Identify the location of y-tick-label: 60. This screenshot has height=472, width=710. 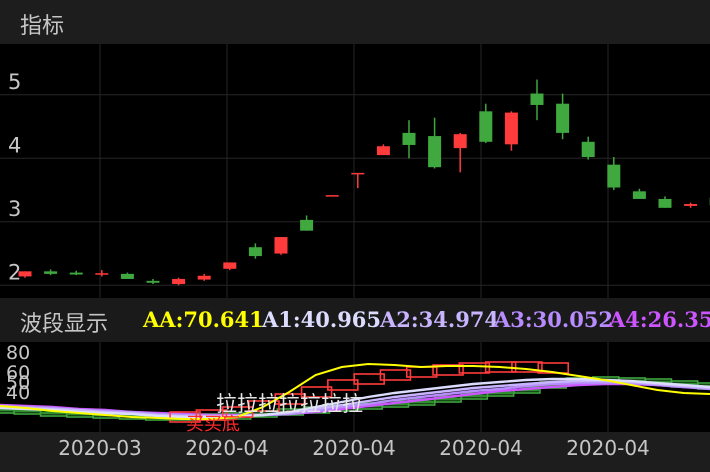
(18, 373).